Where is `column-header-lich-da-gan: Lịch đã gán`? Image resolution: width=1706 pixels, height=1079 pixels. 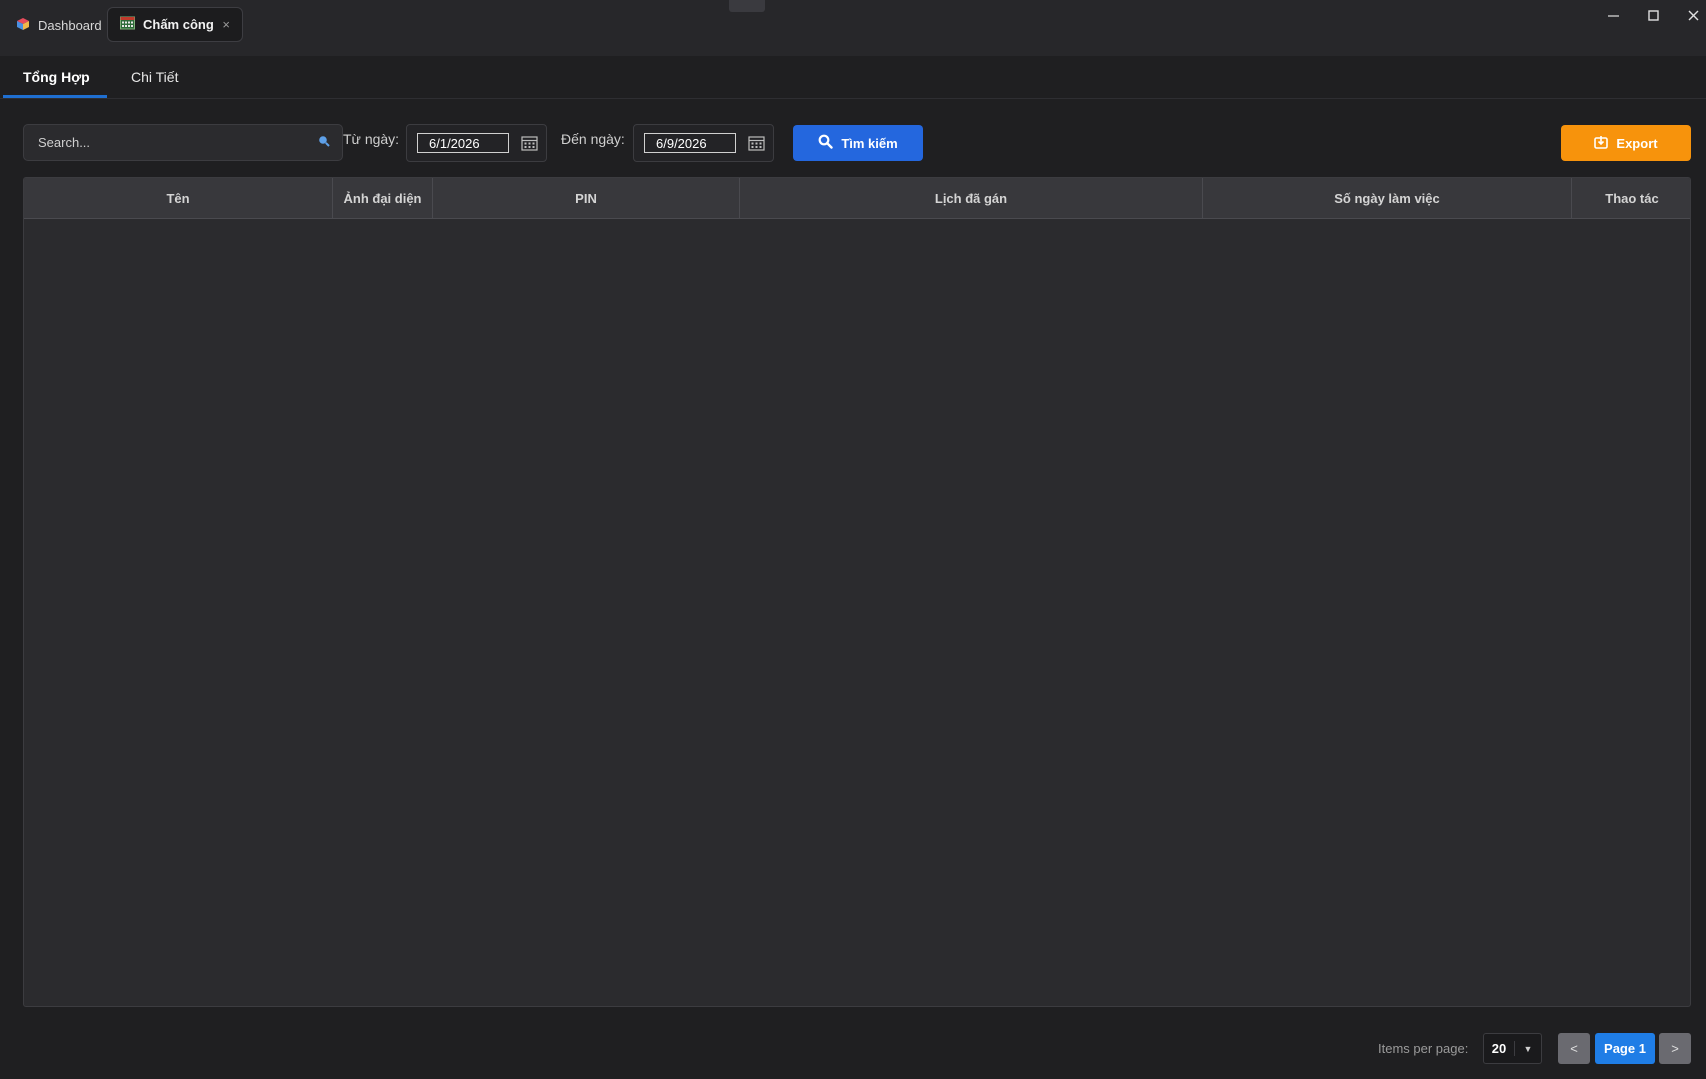 column-header-lich-da-gan: Lịch đã gán is located at coordinates (971, 198).